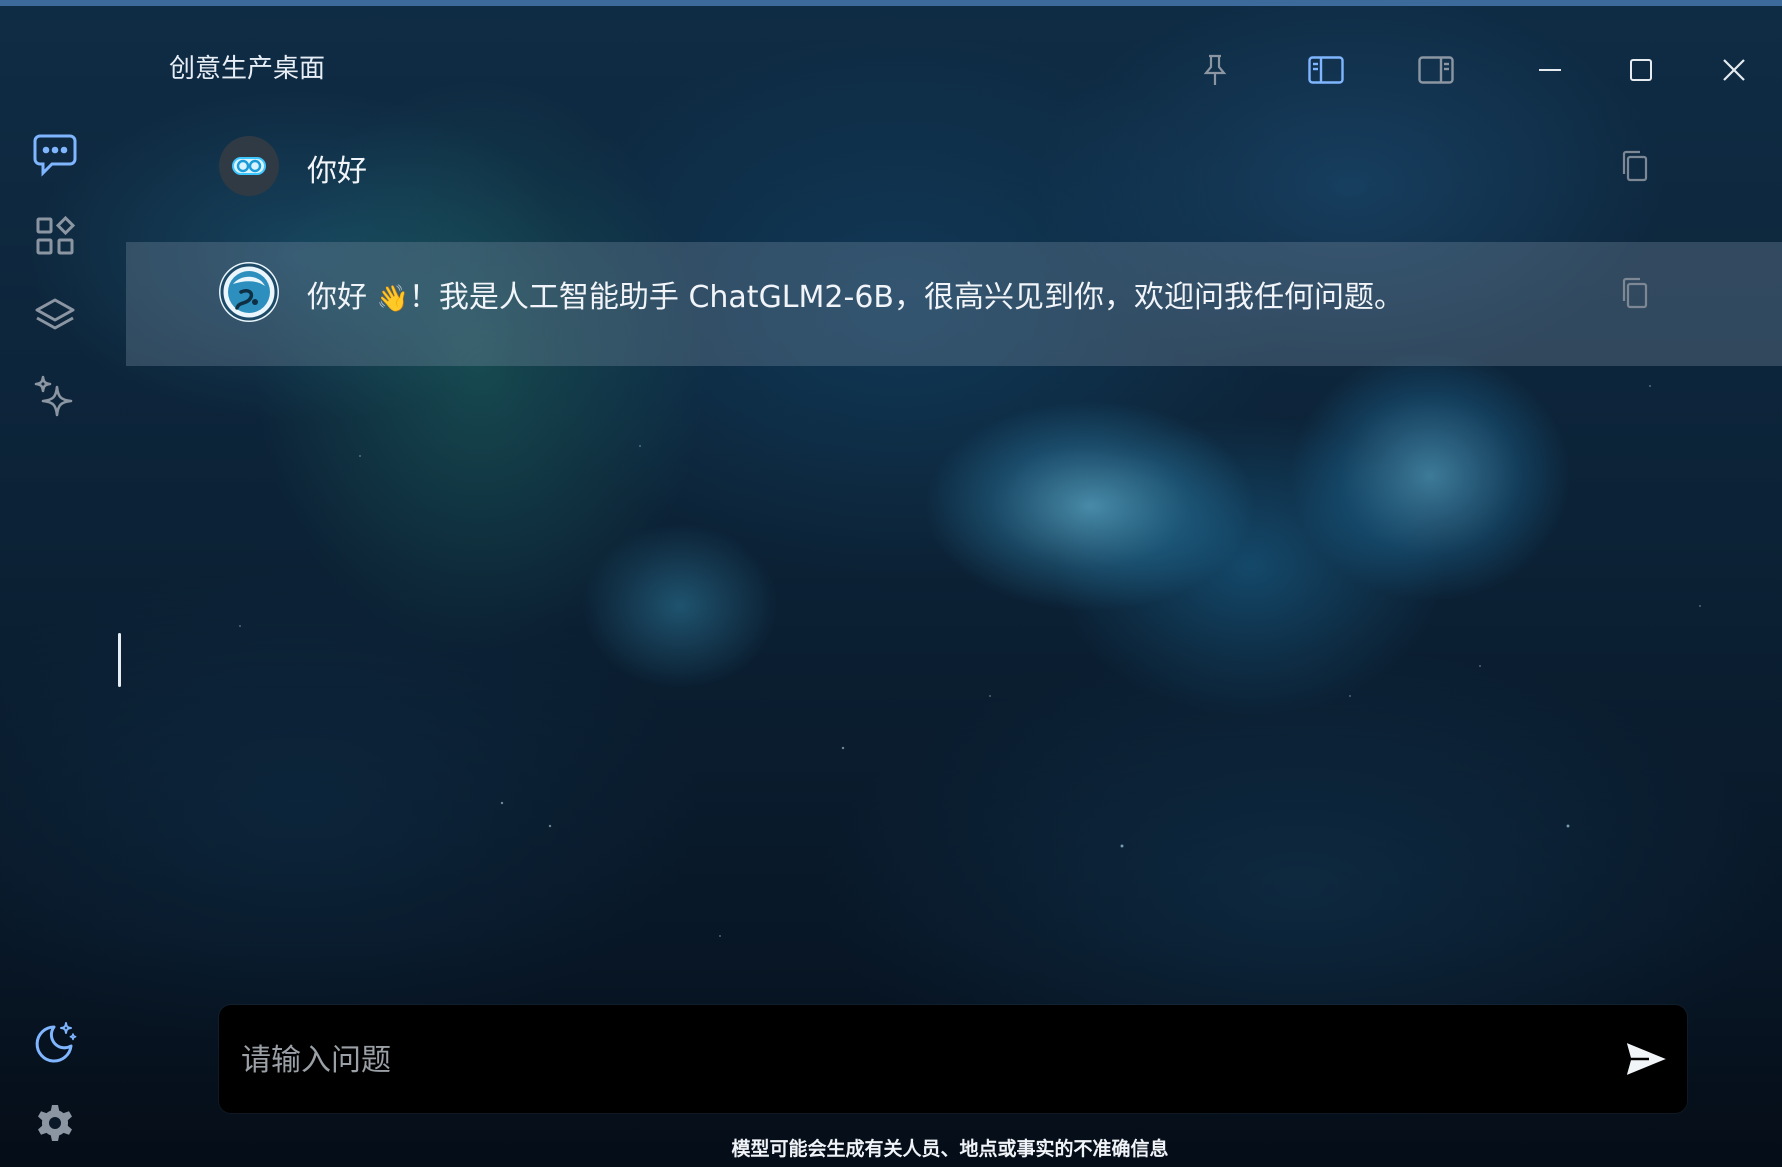  I want to click on apps-icon, so click(55, 236).